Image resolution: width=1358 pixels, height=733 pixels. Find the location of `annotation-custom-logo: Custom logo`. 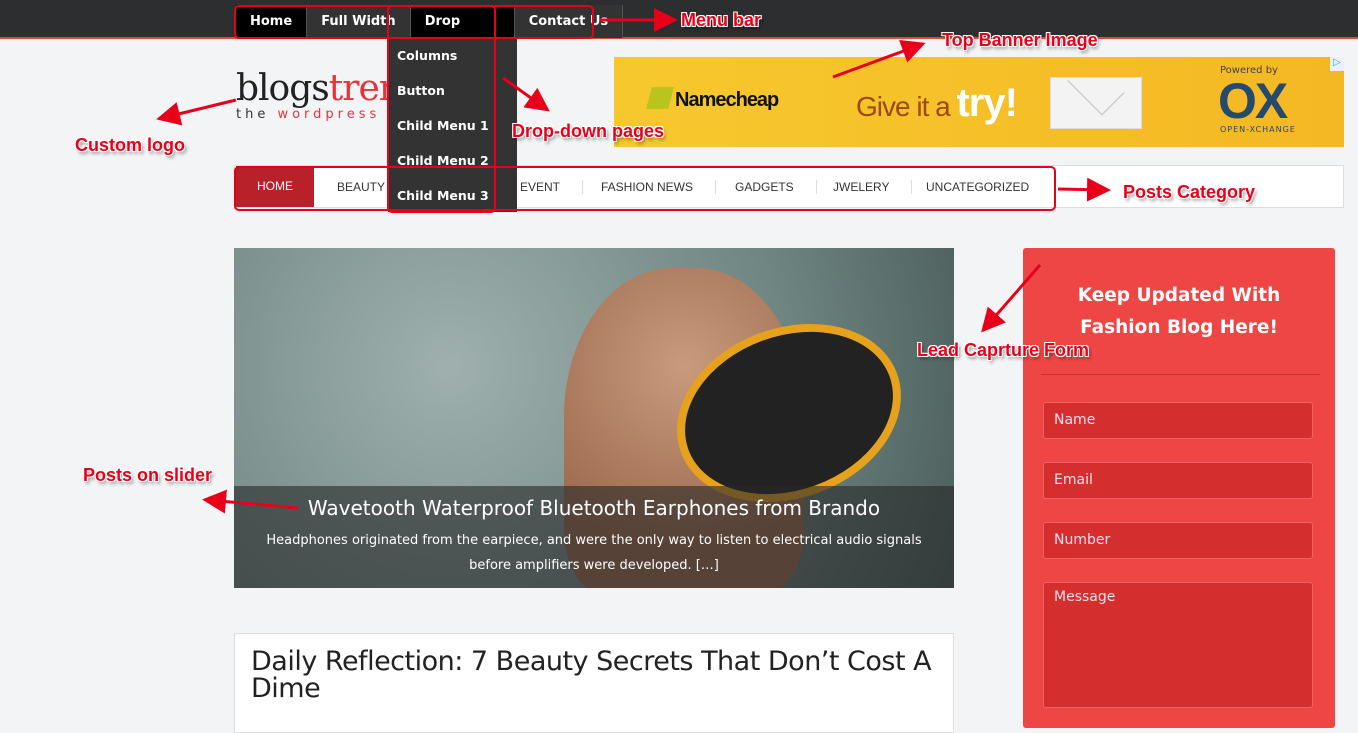

annotation-custom-logo: Custom logo is located at coordinates (130, 145).